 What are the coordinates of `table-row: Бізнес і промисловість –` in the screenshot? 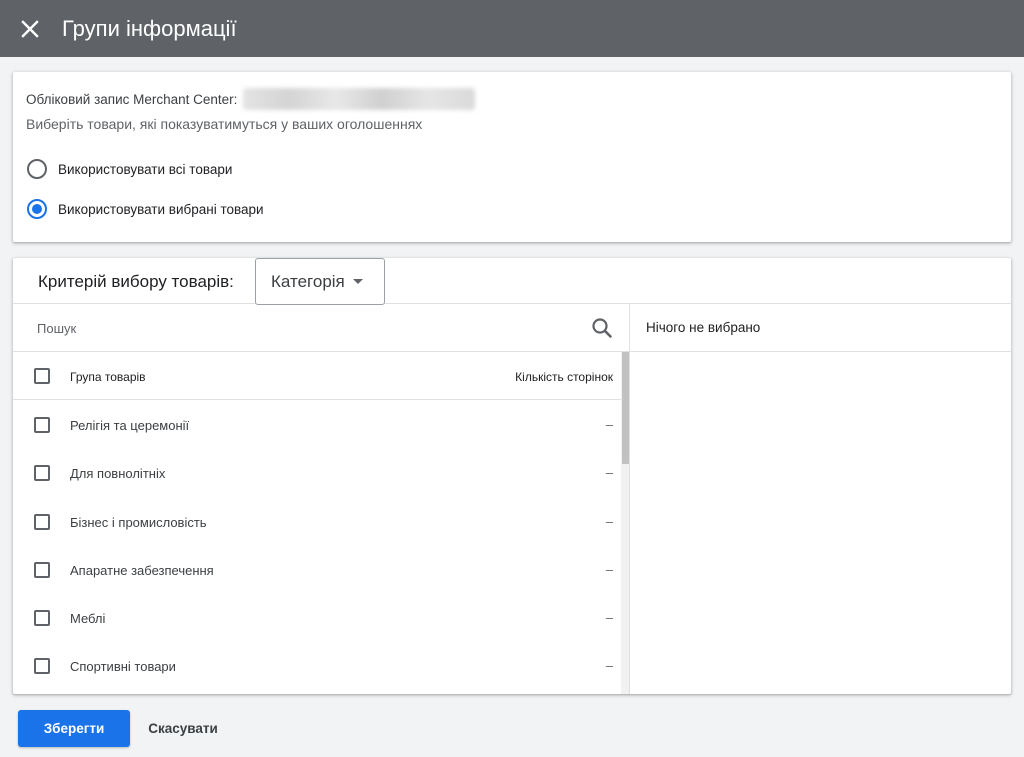 It's located at (317, 522).